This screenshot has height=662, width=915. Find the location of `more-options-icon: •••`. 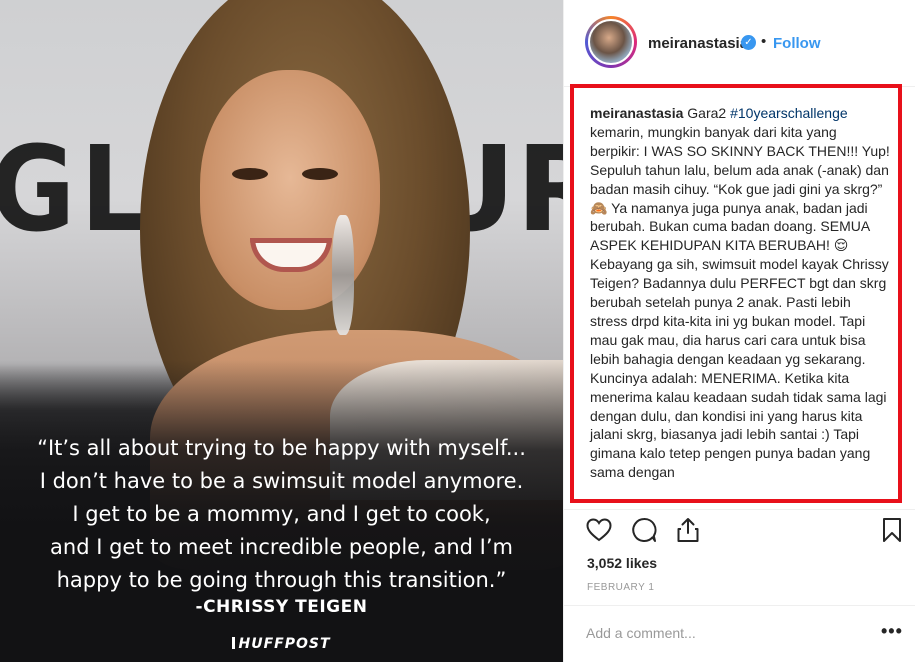

more-options-icon: ••• is located at coordinates (892, 631).